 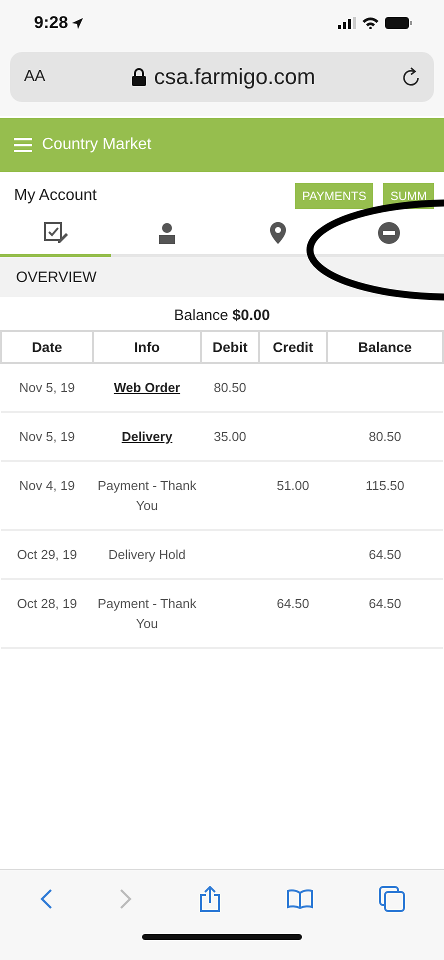 I want to click on person-icon, so click(x=166, y=233).